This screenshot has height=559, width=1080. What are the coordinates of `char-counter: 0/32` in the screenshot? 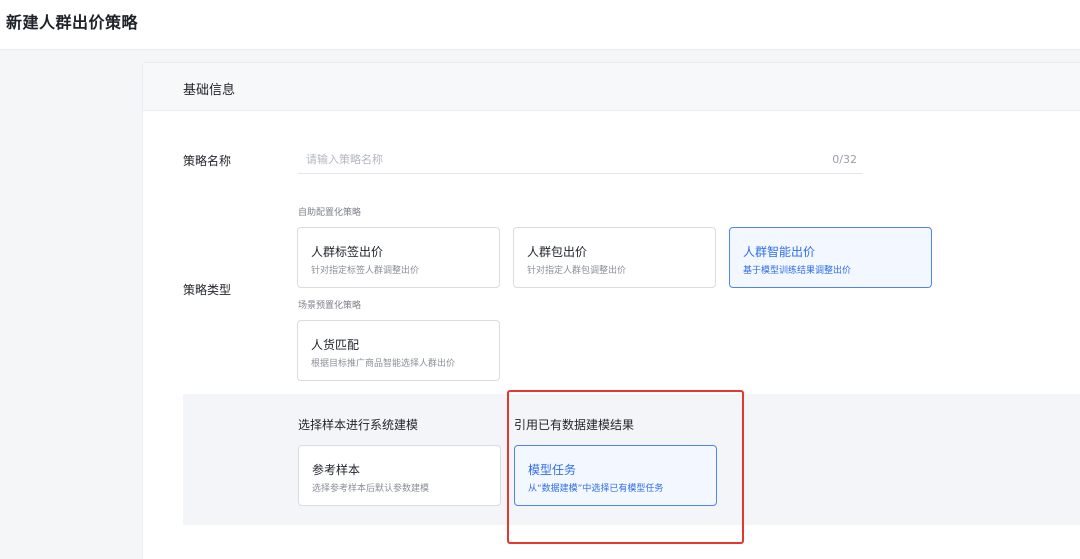 It's located at (844, 159).